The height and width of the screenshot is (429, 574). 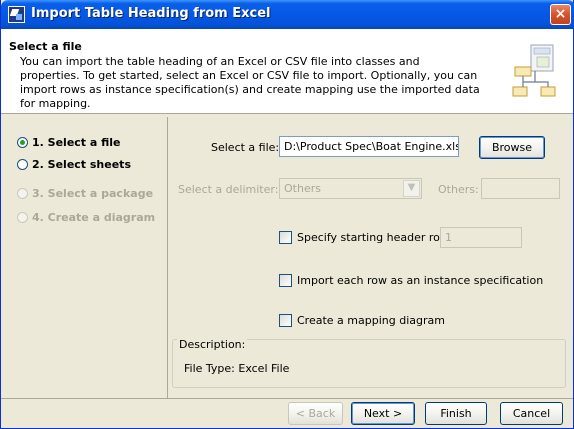 What do you see at coordinates (512, 147) in the screenshot?
I see `browse-button: Browse` at bounding box center [512, 147].